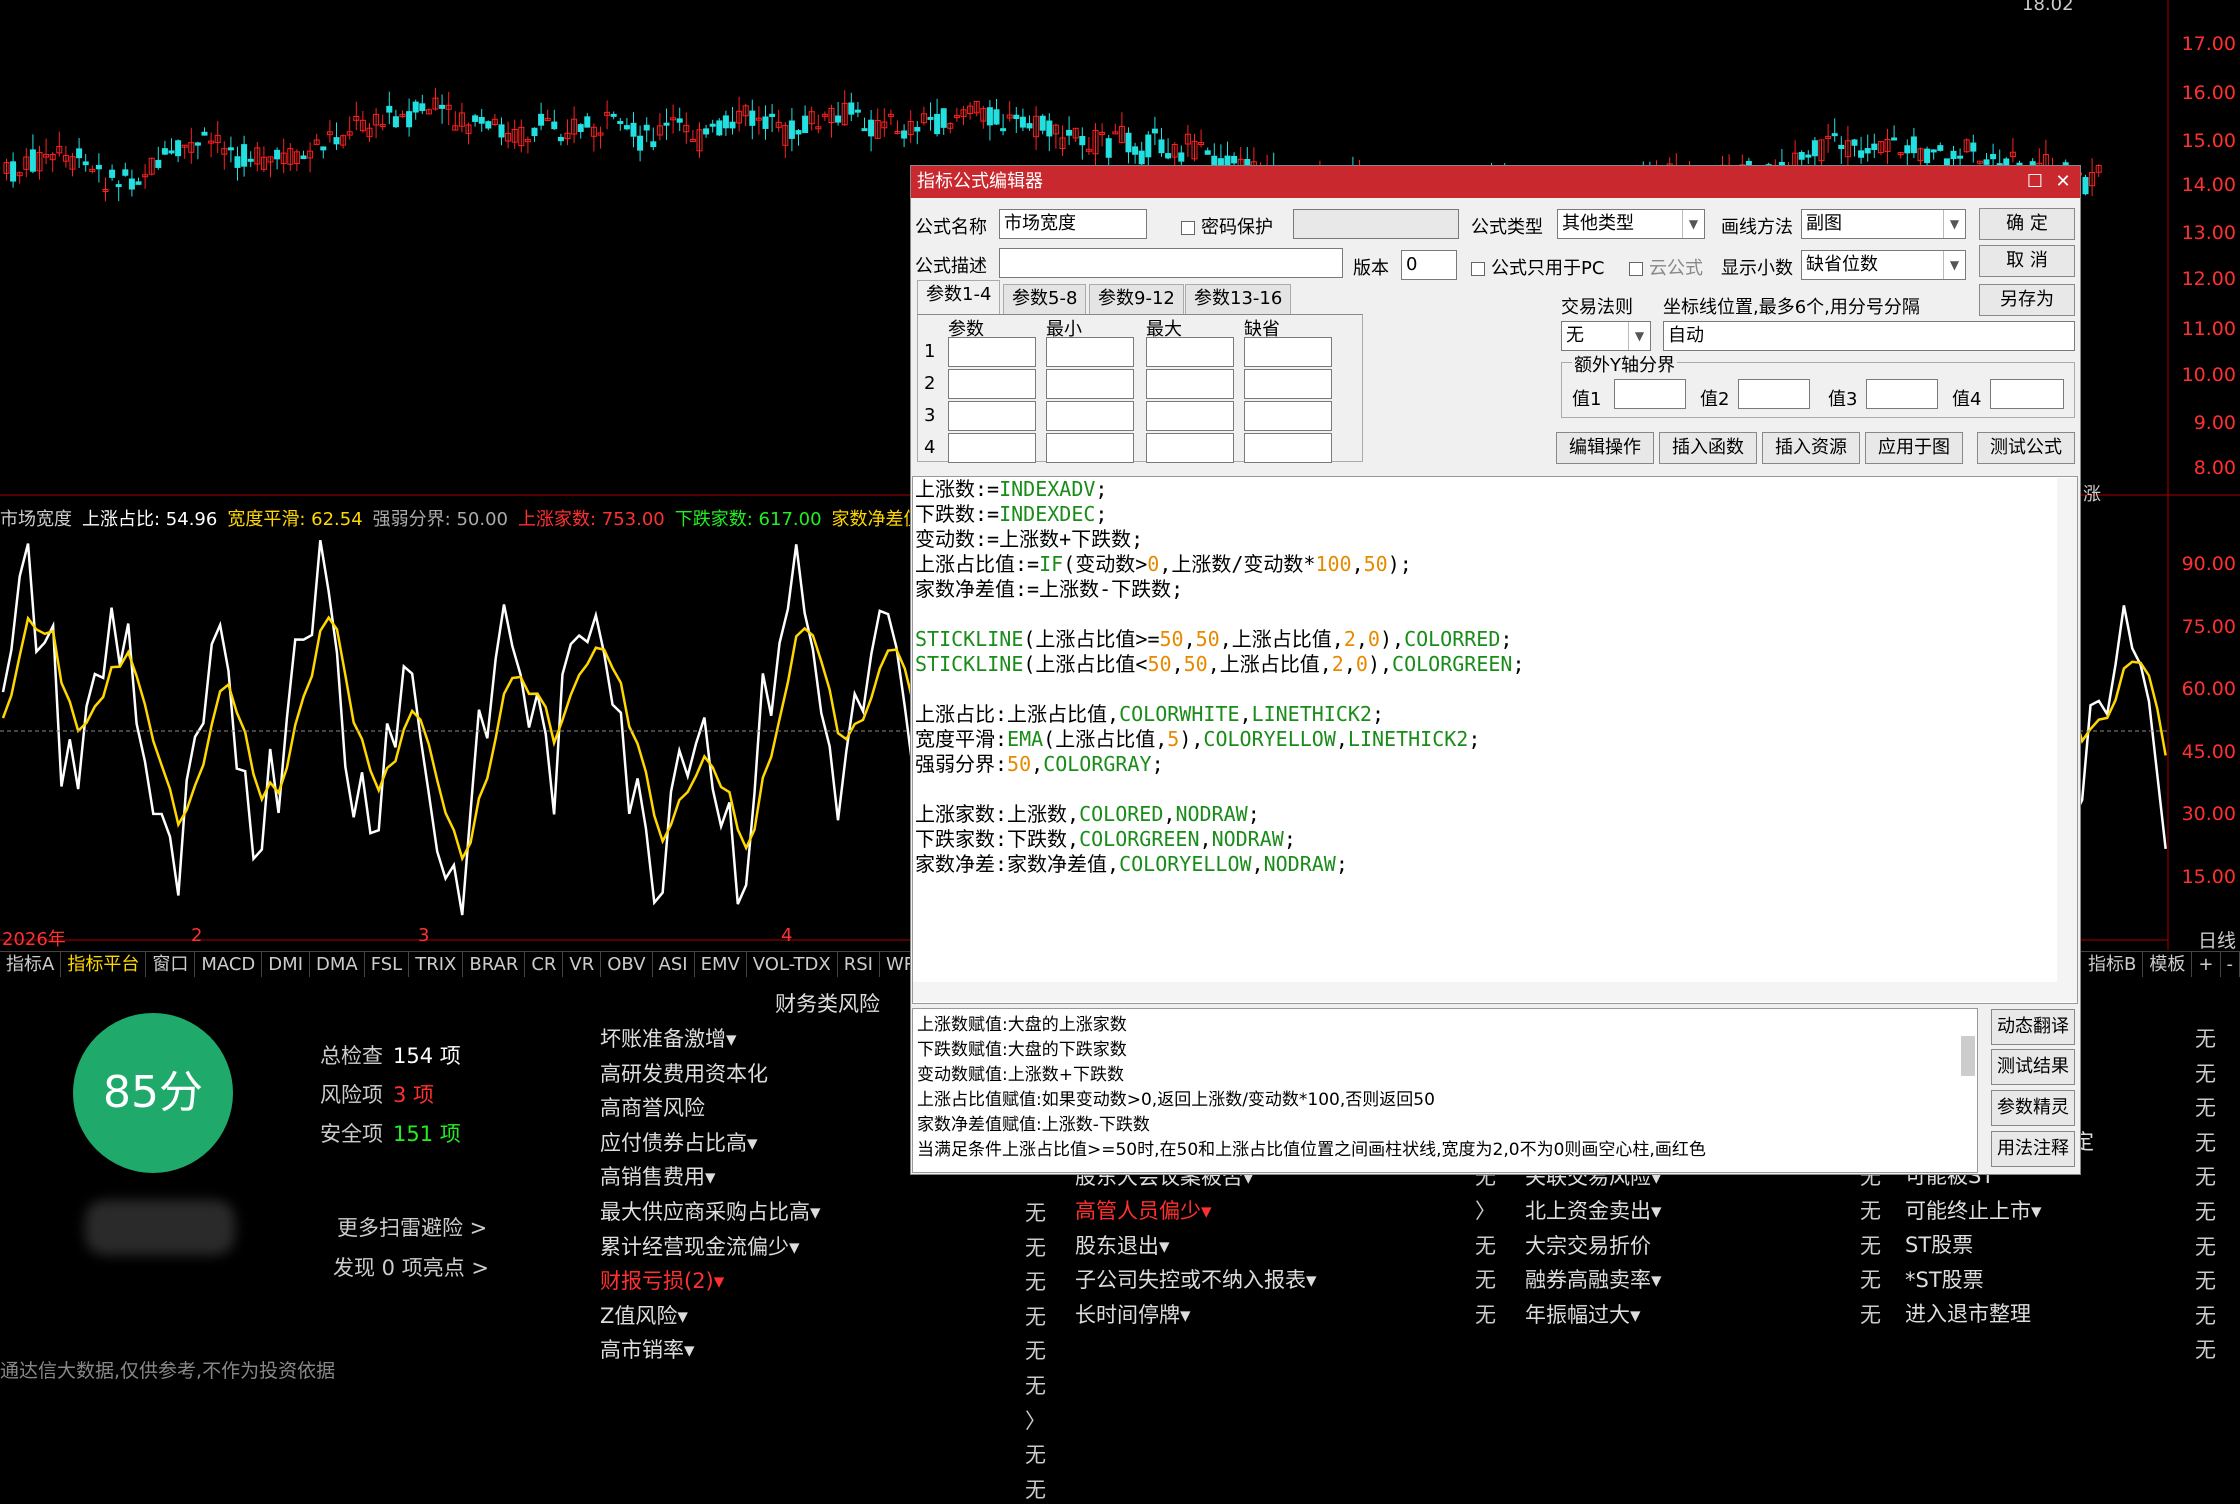 This screenshot has height=1504, width=2240. What do you see at coordinates (1044, 299) in the screenshot?
I see `tab-params-5-8: 参数5-8` at bounding box center [1044, 299].